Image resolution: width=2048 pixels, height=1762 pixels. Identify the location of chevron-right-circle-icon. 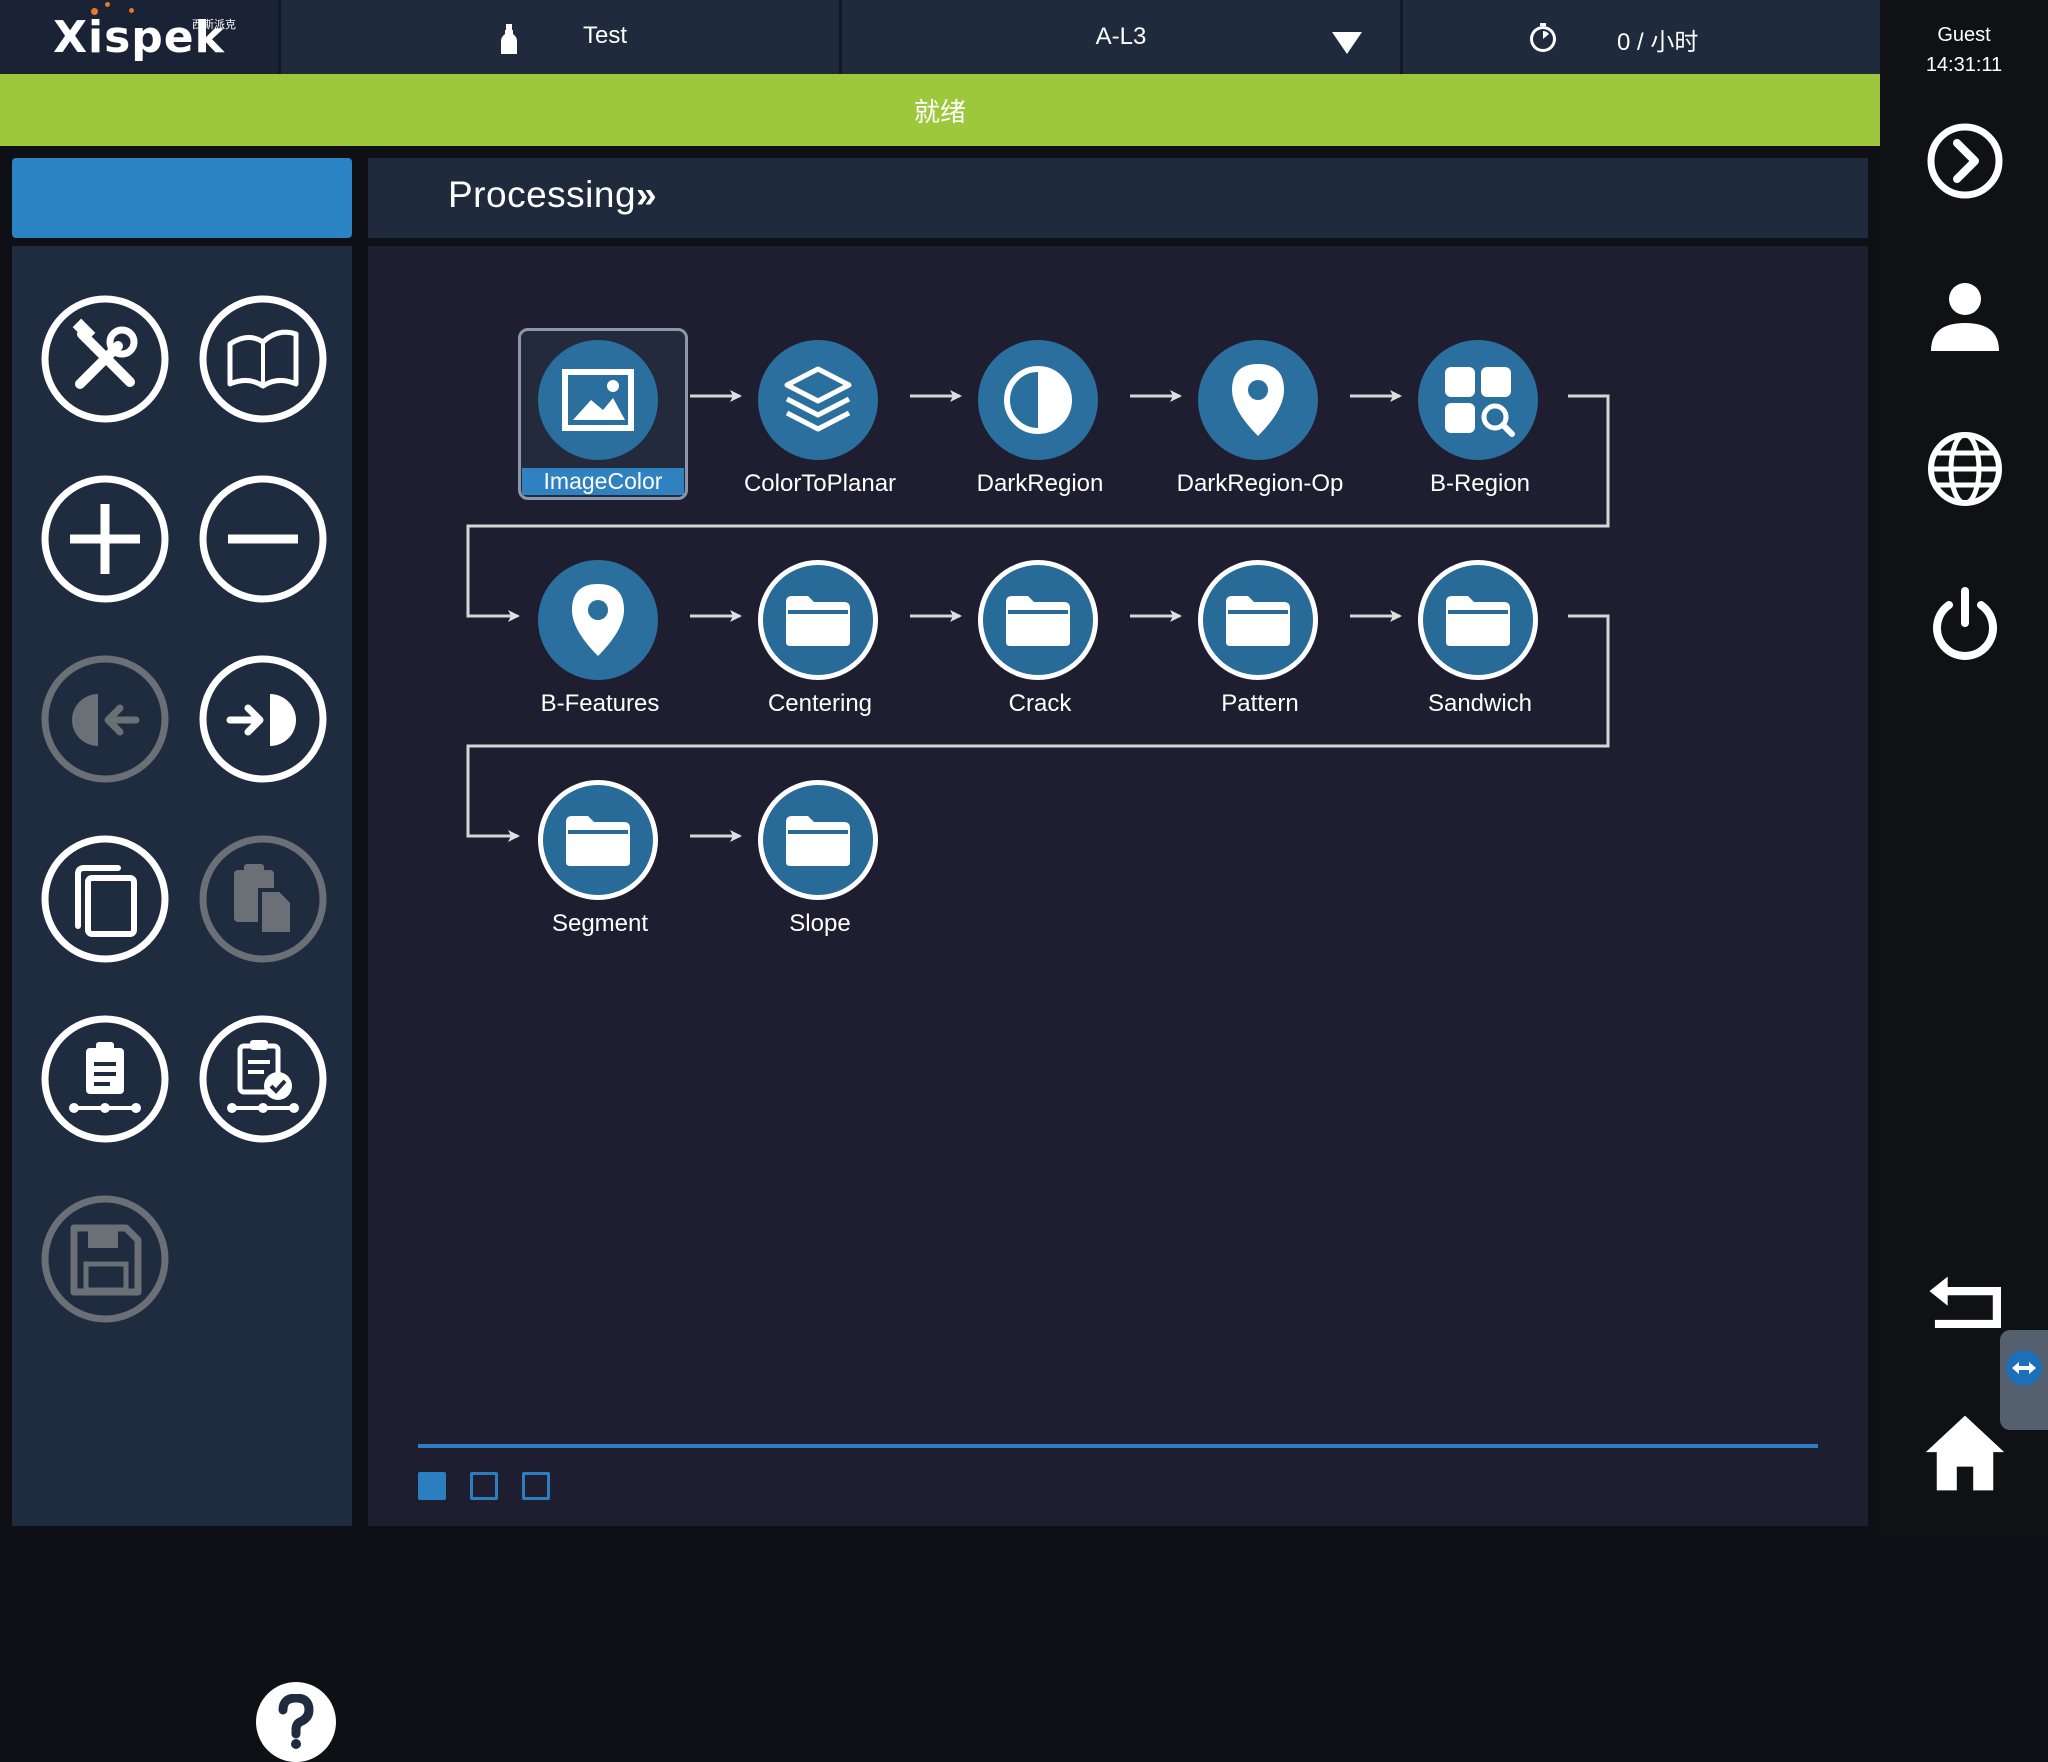
(1965, 161).